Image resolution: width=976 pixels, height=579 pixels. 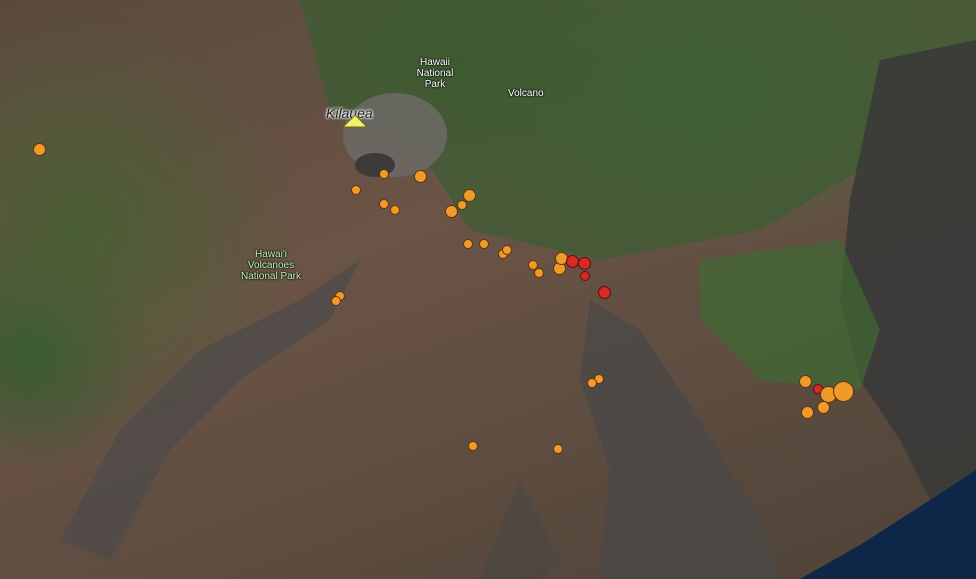 What do you see at coordinates (526, 93) in the screenshot?
I see `volcano-town-label: Volcano` at bounding box center [526, 93].